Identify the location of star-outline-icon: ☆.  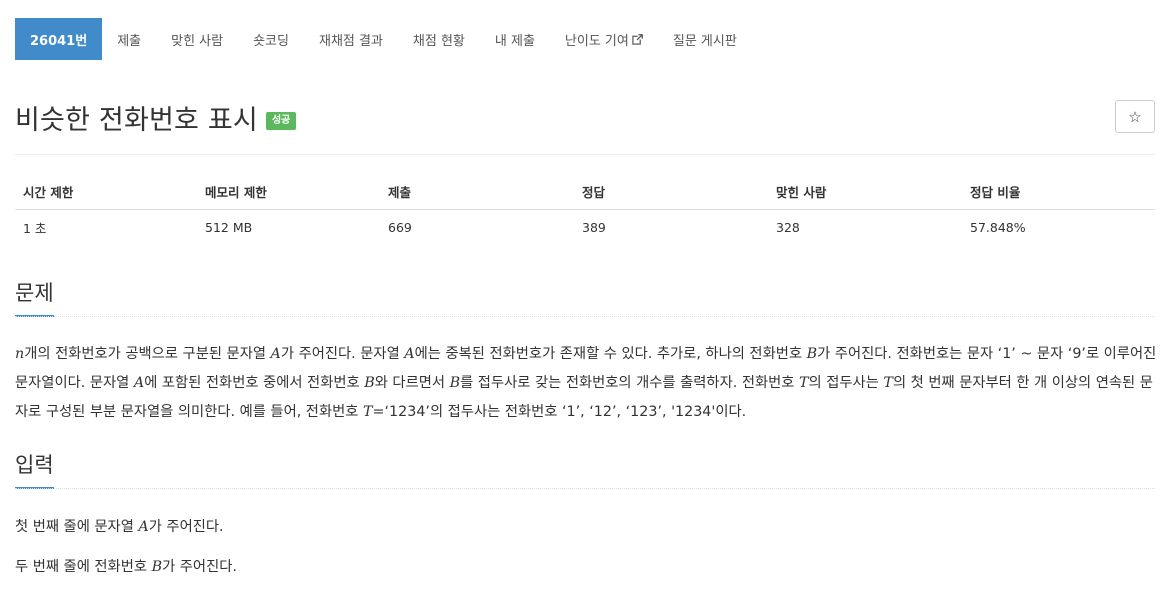
(1135, 116).